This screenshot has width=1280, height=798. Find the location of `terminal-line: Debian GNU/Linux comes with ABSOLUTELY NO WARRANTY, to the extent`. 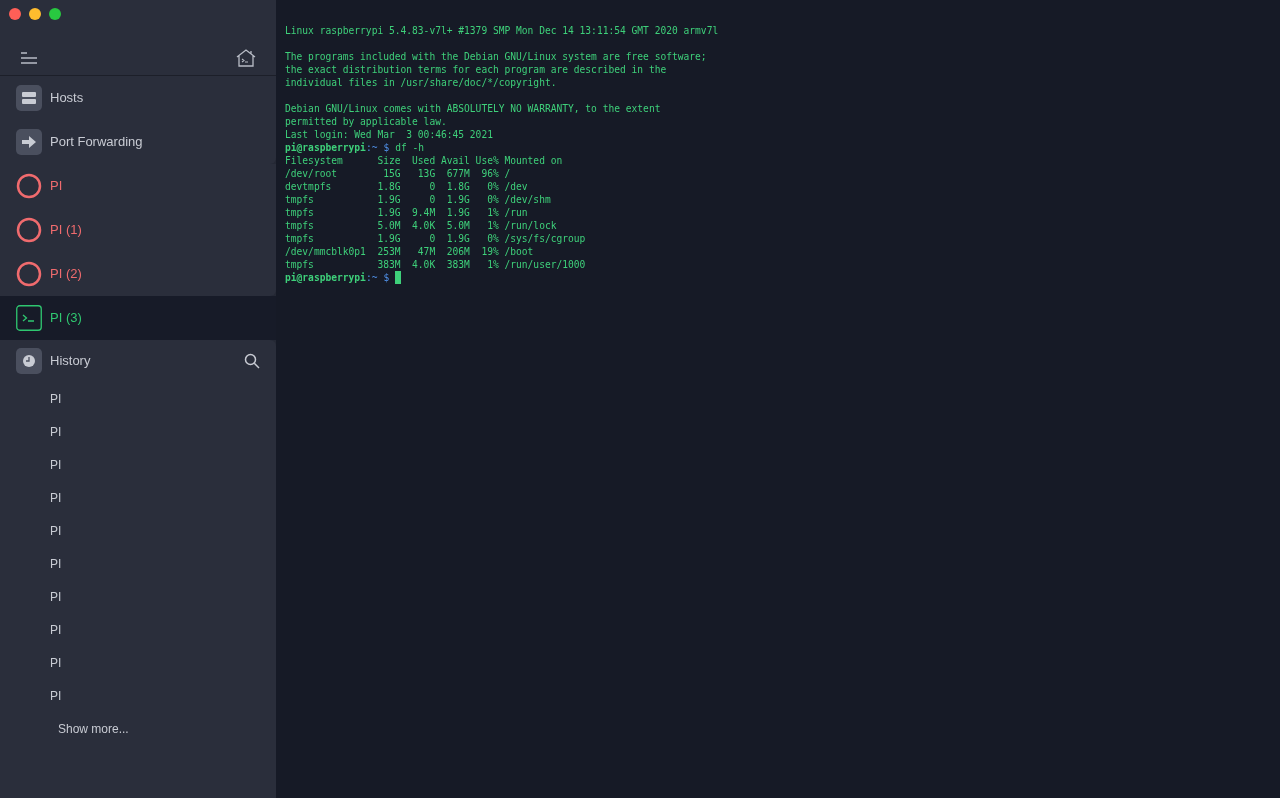

terminal-line: Debian GNU/Linux comes with ABSOLUTELY NO WARRANTY, to the extent is located at coordinates (473, 108).